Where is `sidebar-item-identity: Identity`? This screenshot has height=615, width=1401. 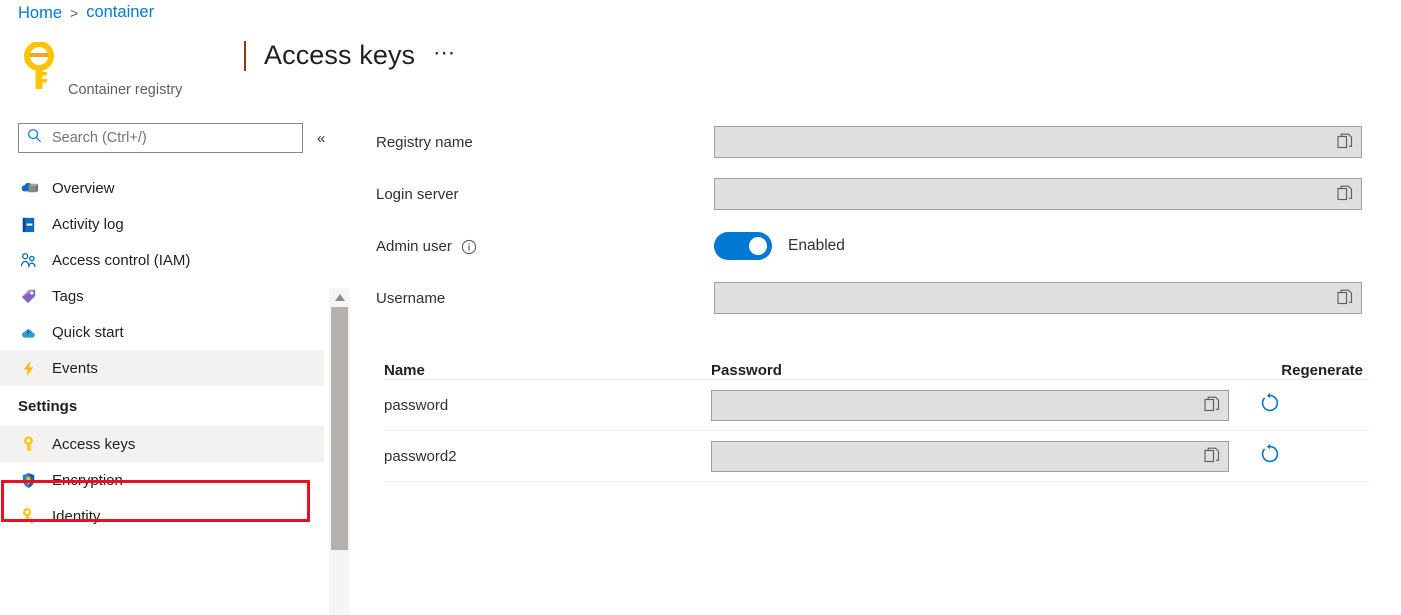
sidebar-item-identity: Identity is located at coordinates (162, 516).